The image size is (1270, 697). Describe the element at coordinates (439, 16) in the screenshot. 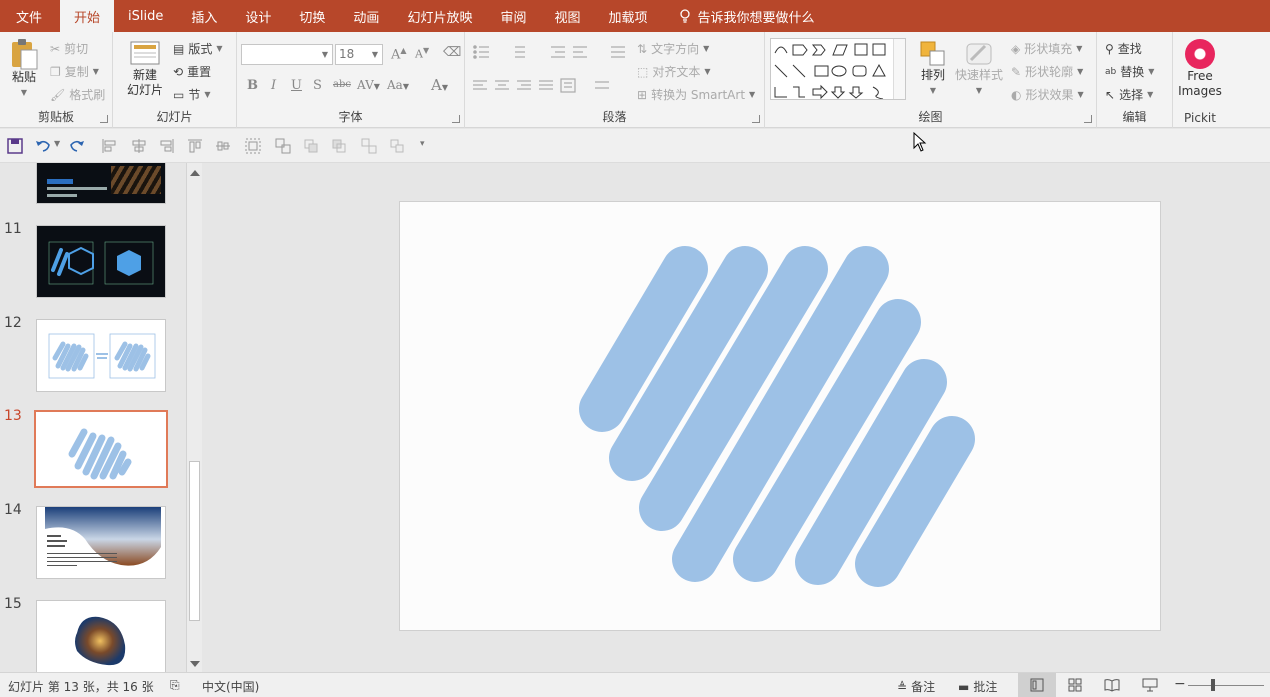

I see `tab-slideshow: 幻灯片放映` at that location.